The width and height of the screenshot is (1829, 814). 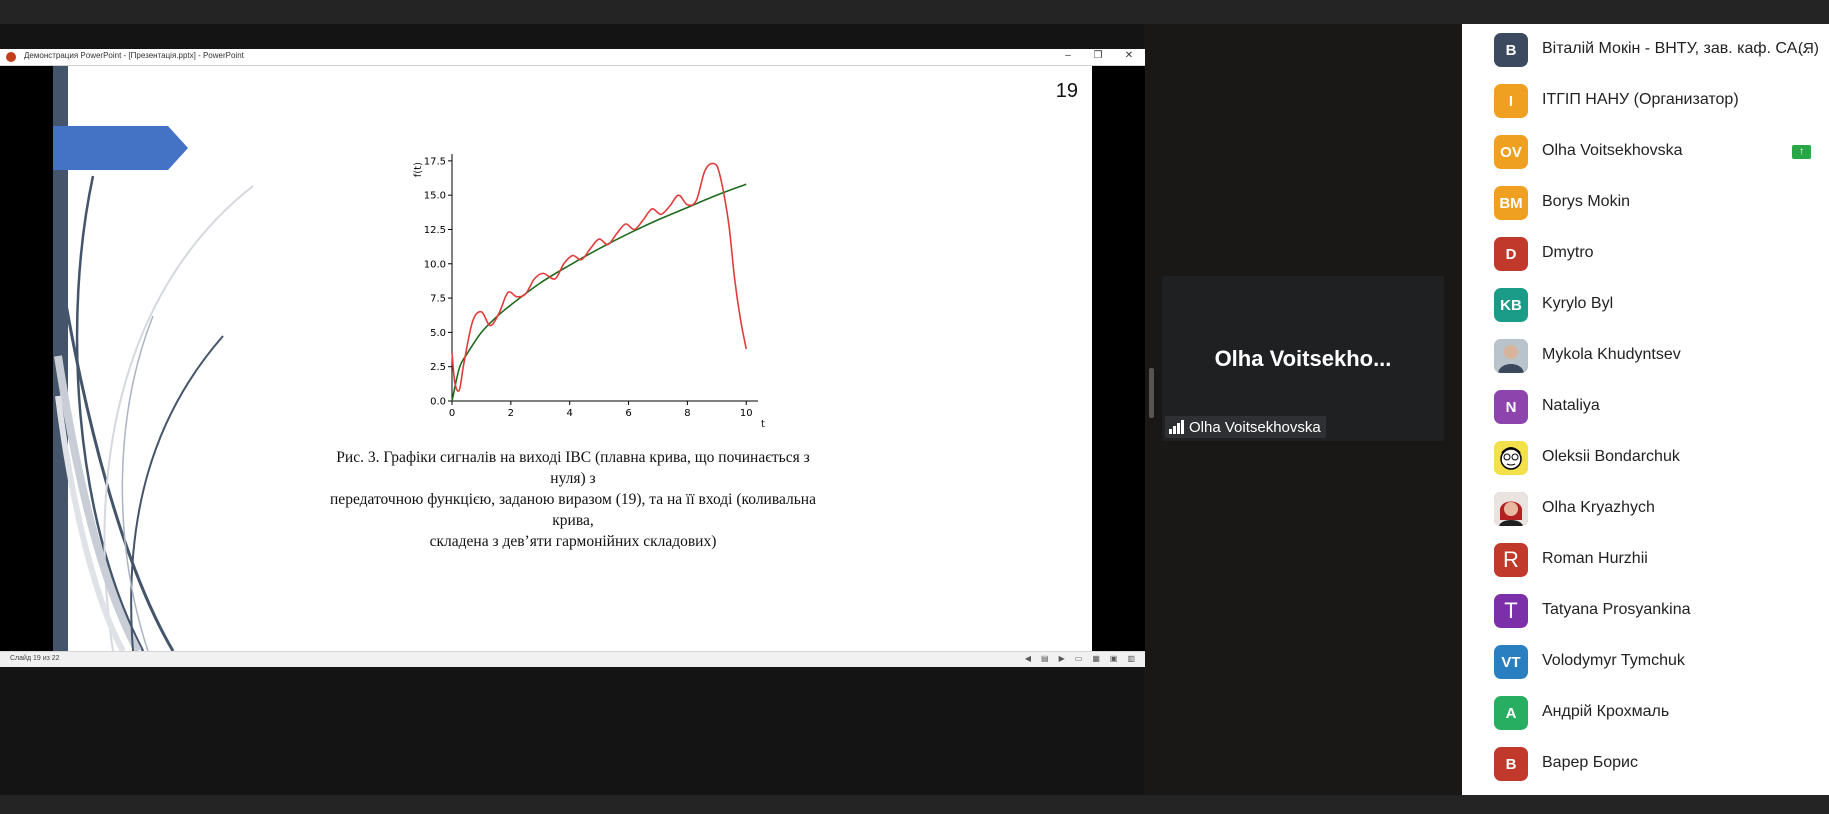 What do you see at coordinates (746, 413) in the screenshot?
I see `x-tick-label: 10` at bounding box center [746, 413].